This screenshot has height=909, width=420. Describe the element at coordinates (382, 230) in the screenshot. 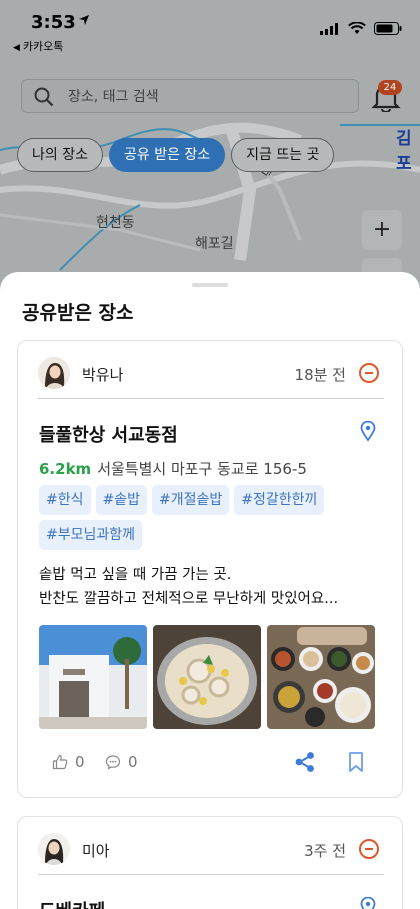

I see `zoom-in-button: +` at that location.